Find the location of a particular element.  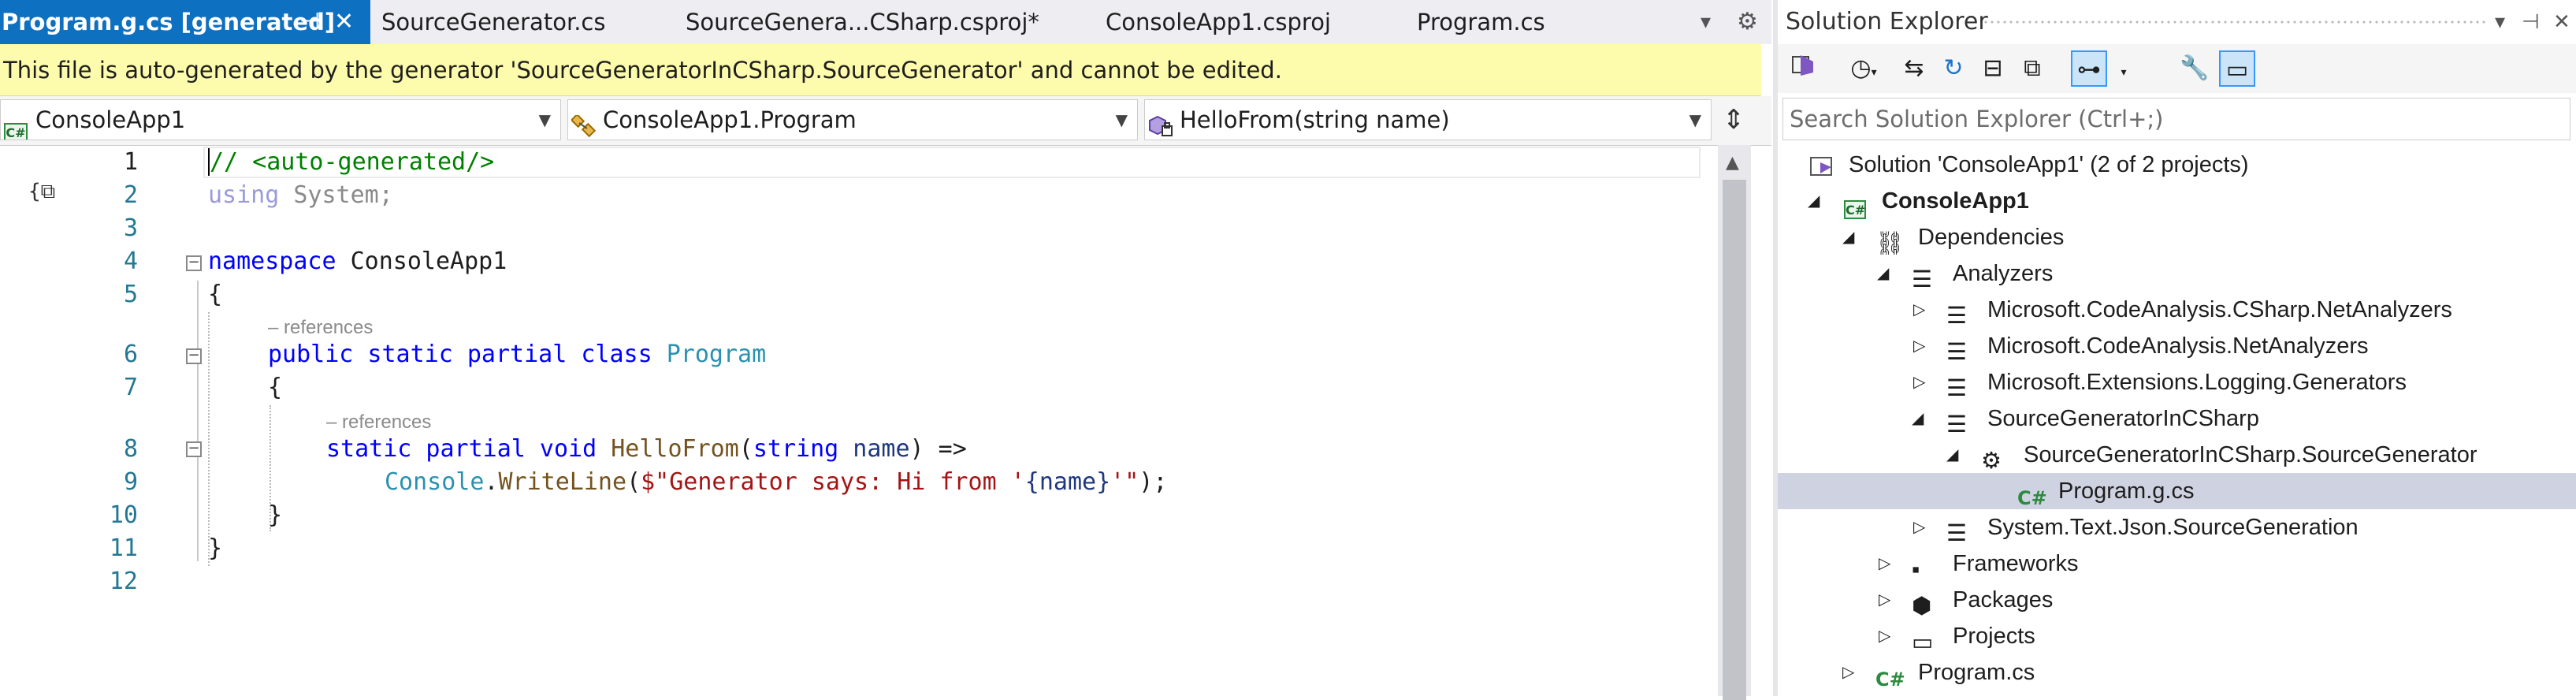

tree-item-packages: ▷ ⬢ Packages is located at coordinates (2177, 600).